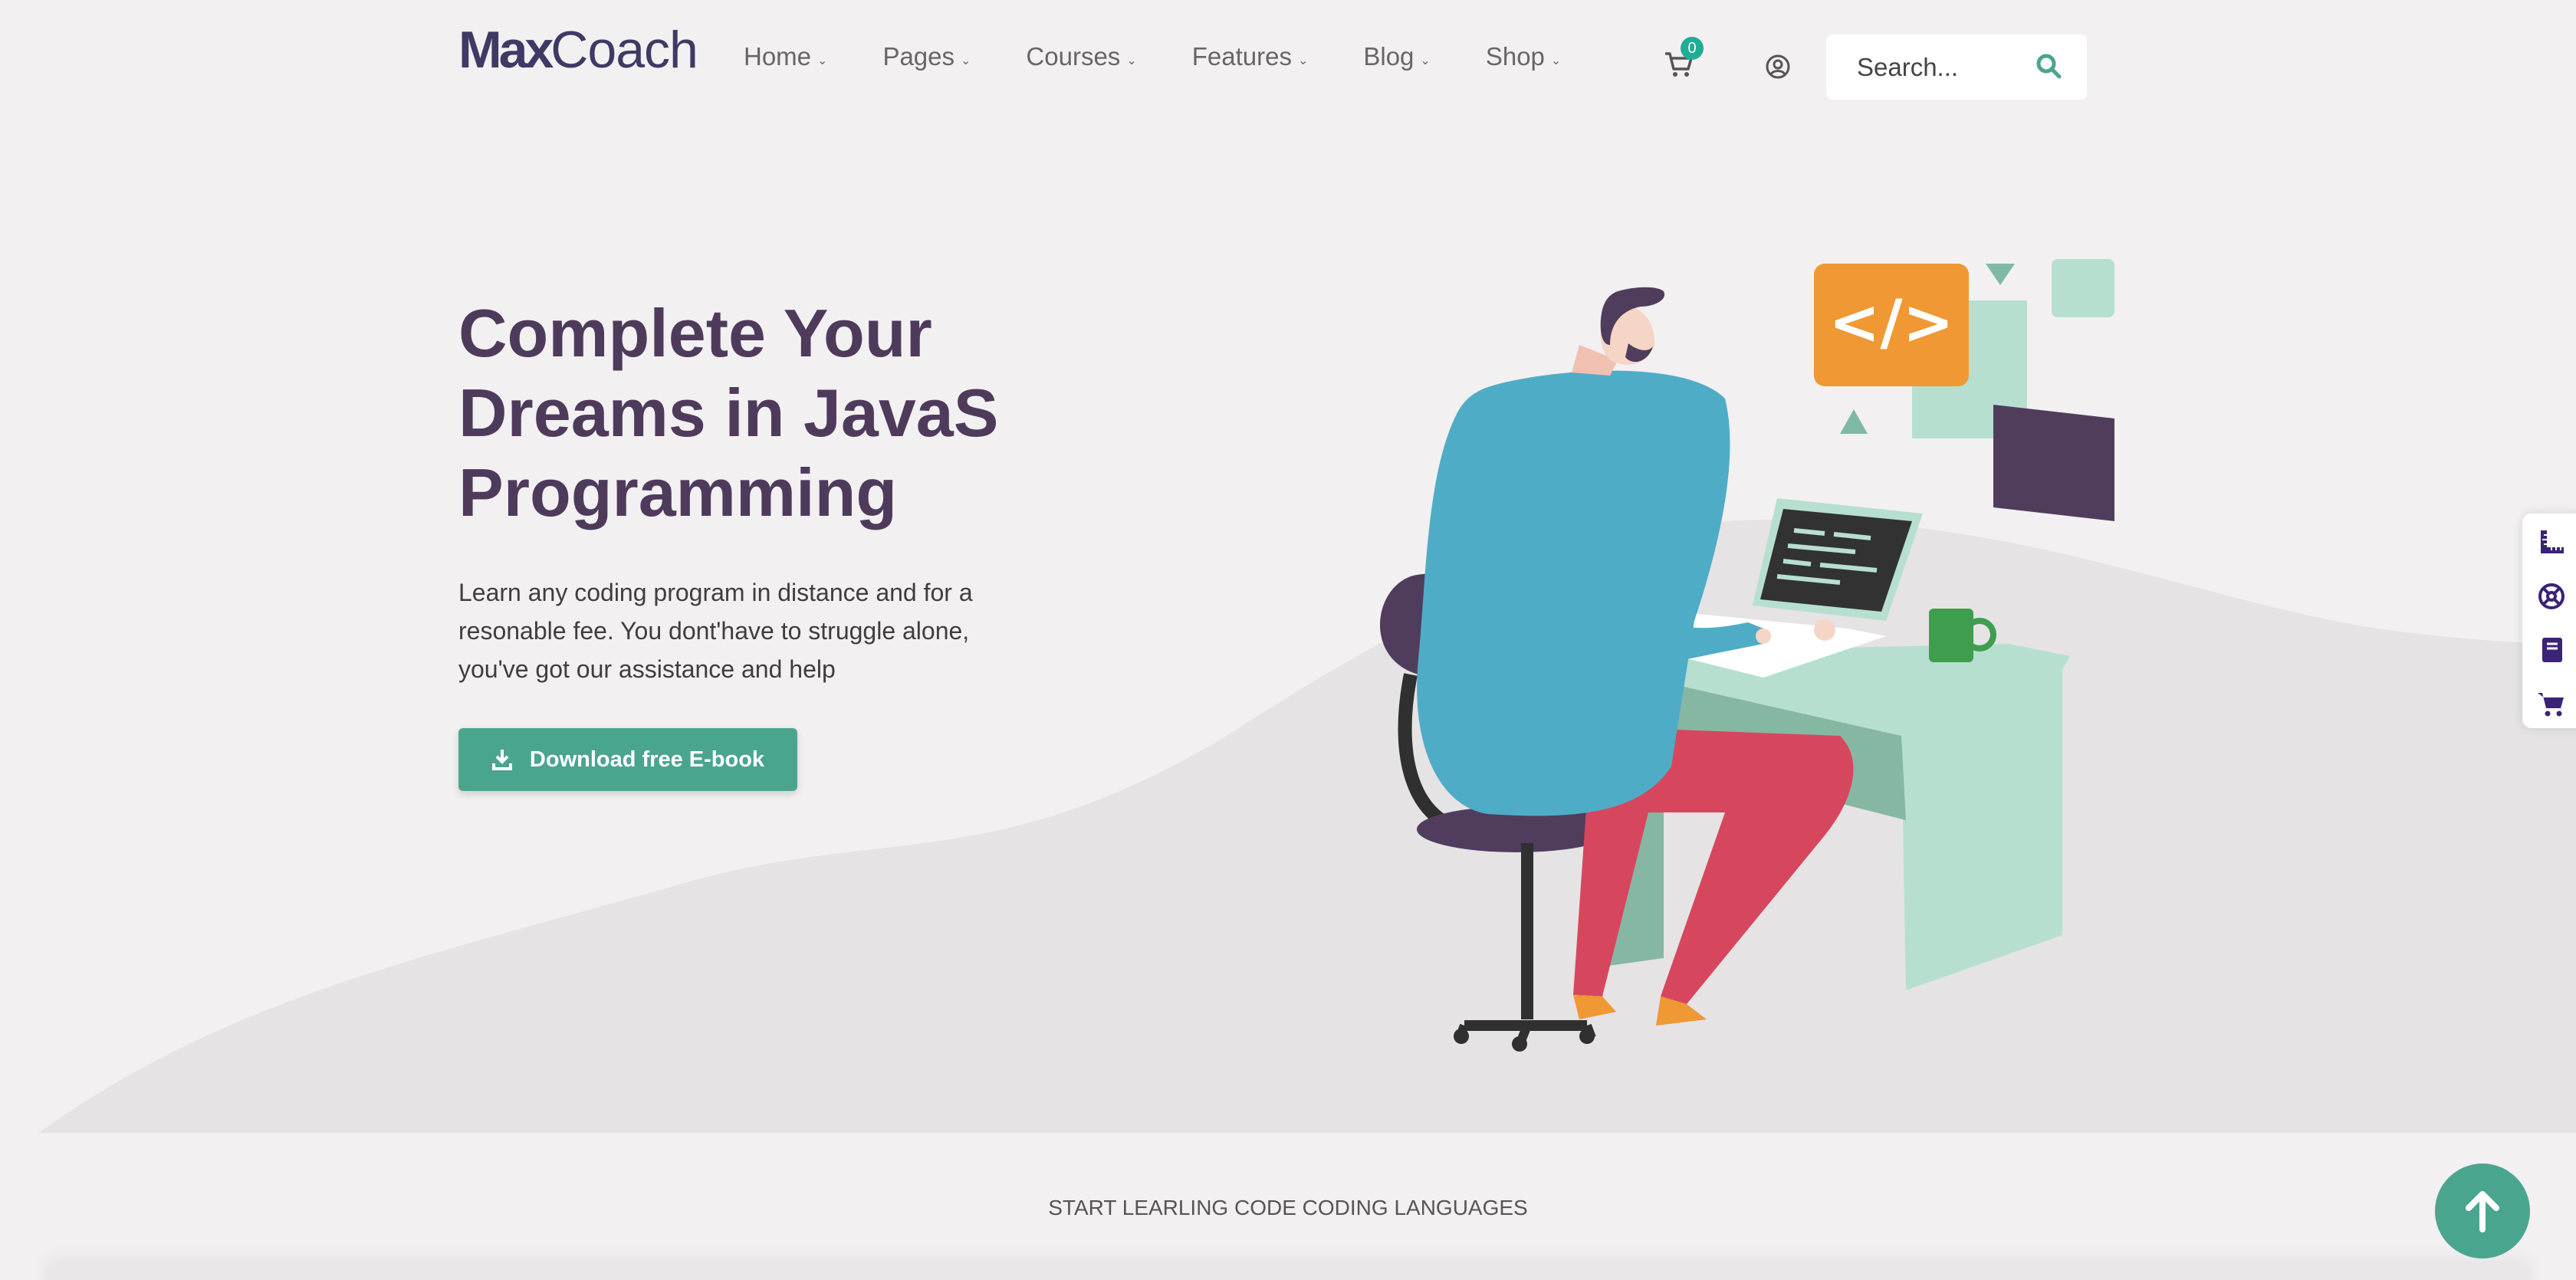 The image size is (2576, 1280). What do you see at coordinates (1778, 67) in the screenshot?
I see `account-icon` at bounding box center [1778, 67].